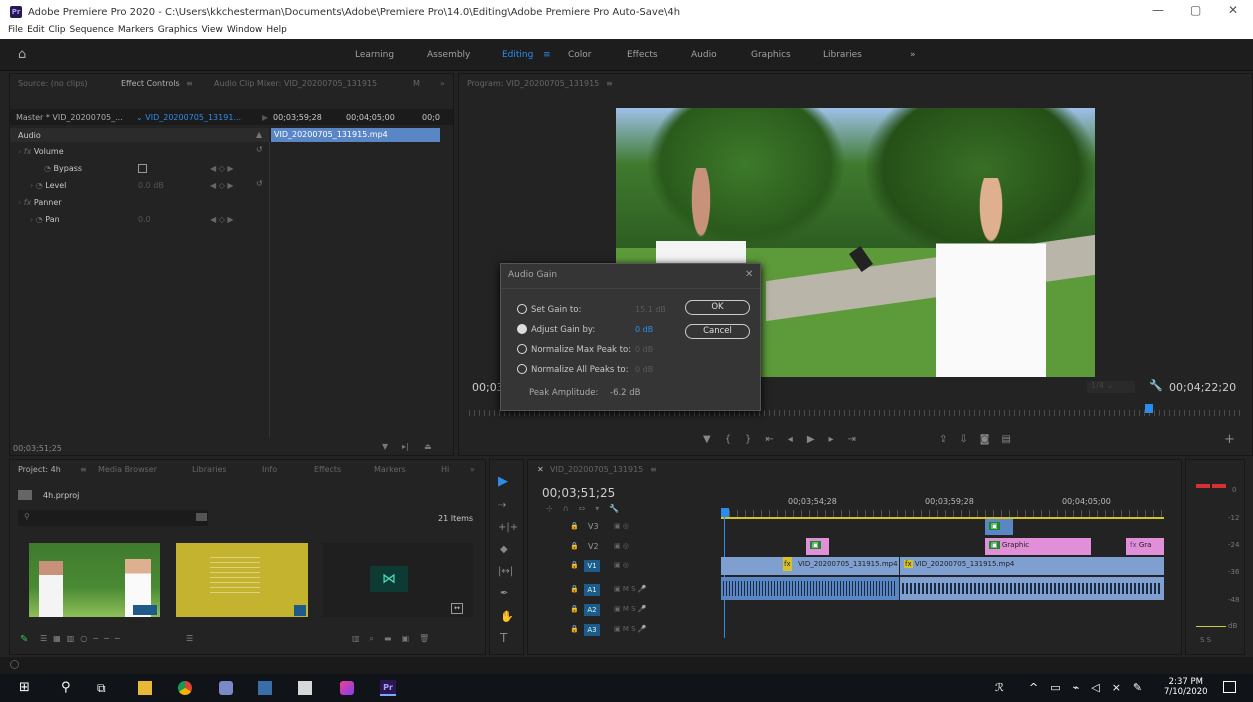 This screenshot has width=1253, height=702. Describe the element at coordinates (999, 527) in the screenshot. I see `v3-clip: ▣` at that location.